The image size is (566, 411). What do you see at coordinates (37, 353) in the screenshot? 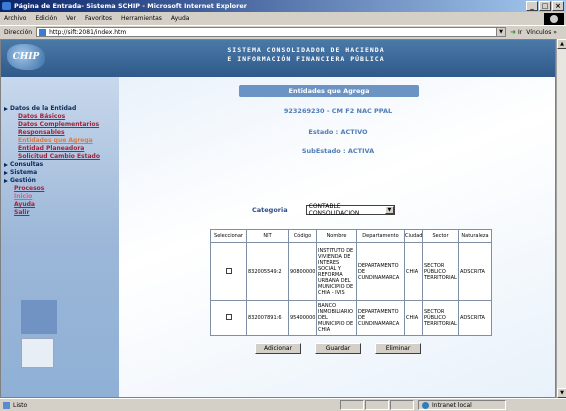
I see `decorative-square-light` at bounding box center [37, 353].